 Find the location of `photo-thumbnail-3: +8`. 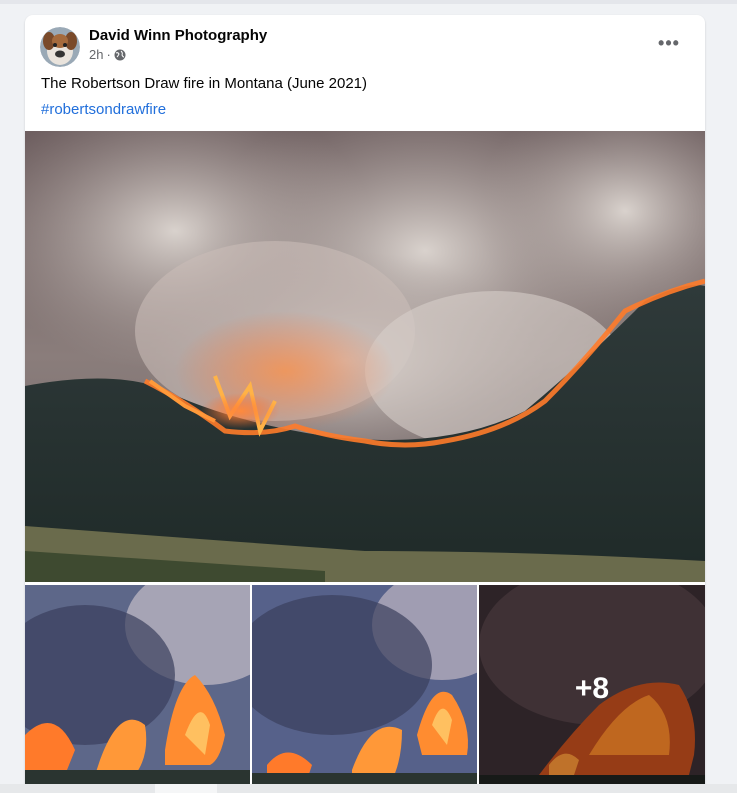

photo-thumbnail-3: +8 is located at coordinates (592, 689).